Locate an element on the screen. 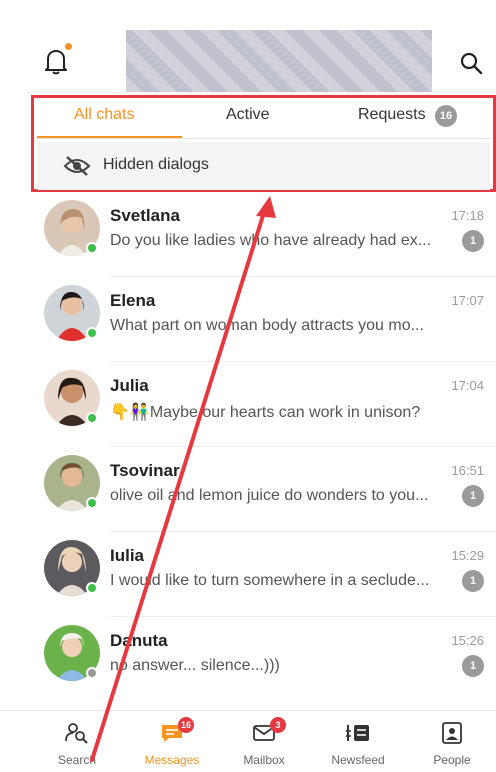 The image size is (496, 772). messages-badge: 16 is located at coordinates (186, 725).